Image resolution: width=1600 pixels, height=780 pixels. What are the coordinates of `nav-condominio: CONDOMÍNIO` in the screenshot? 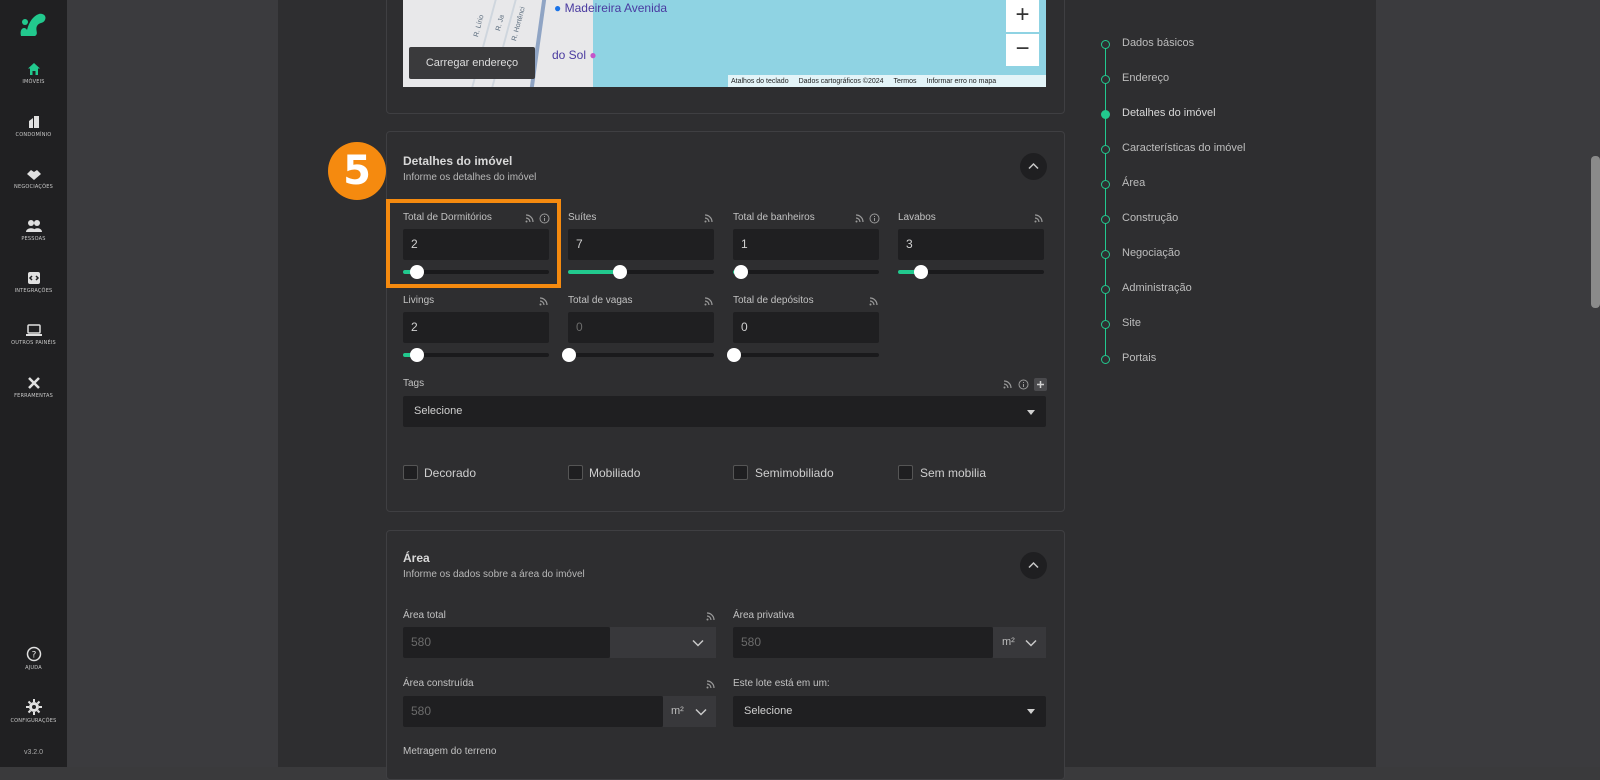 It's located at (33, 126).